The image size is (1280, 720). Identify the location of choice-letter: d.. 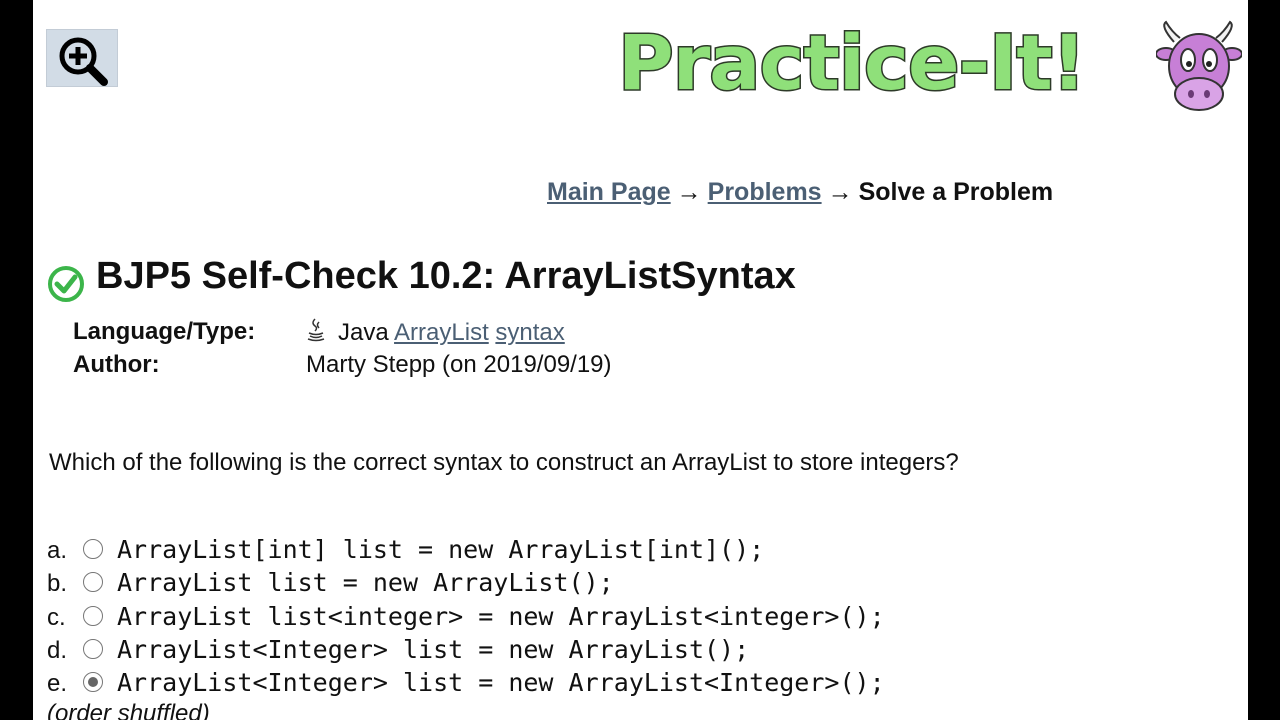
(57, 650).